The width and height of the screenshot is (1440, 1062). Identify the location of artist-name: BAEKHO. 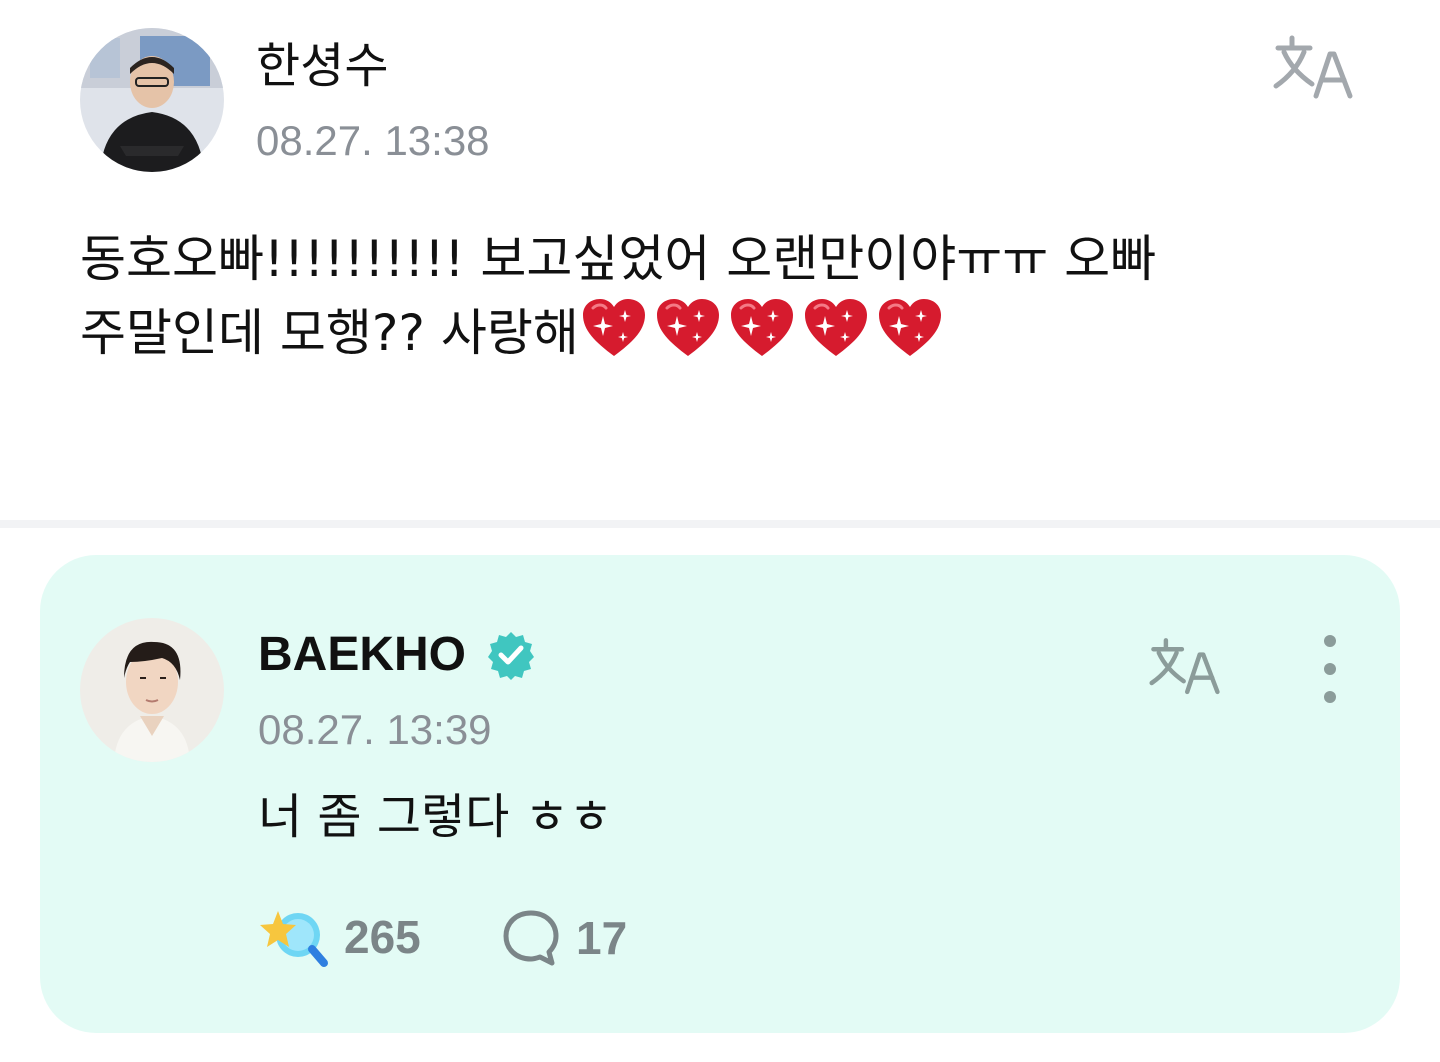
(362, 655).